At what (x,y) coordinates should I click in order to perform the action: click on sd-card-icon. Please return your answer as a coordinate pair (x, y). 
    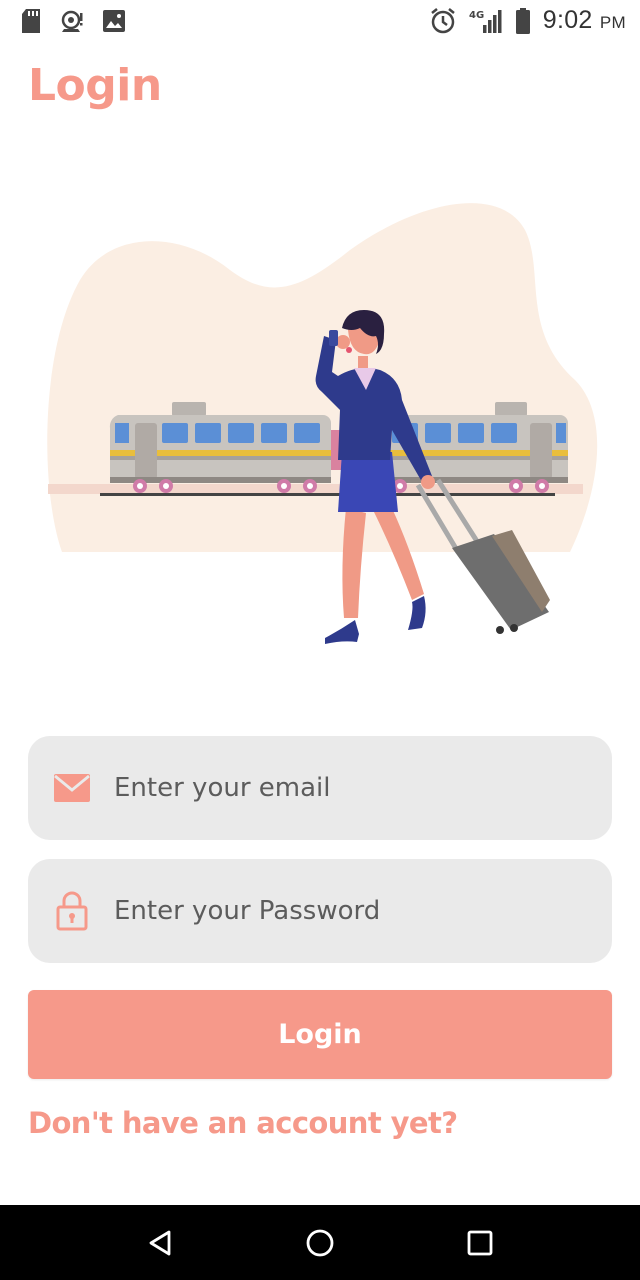
    Looking at the image, I should click on (31, 21).